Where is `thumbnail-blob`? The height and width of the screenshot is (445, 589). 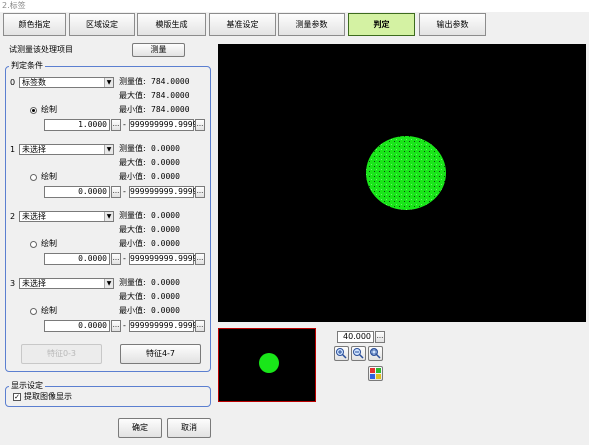
thumbnail-blob is located at coordinates (269, 363).